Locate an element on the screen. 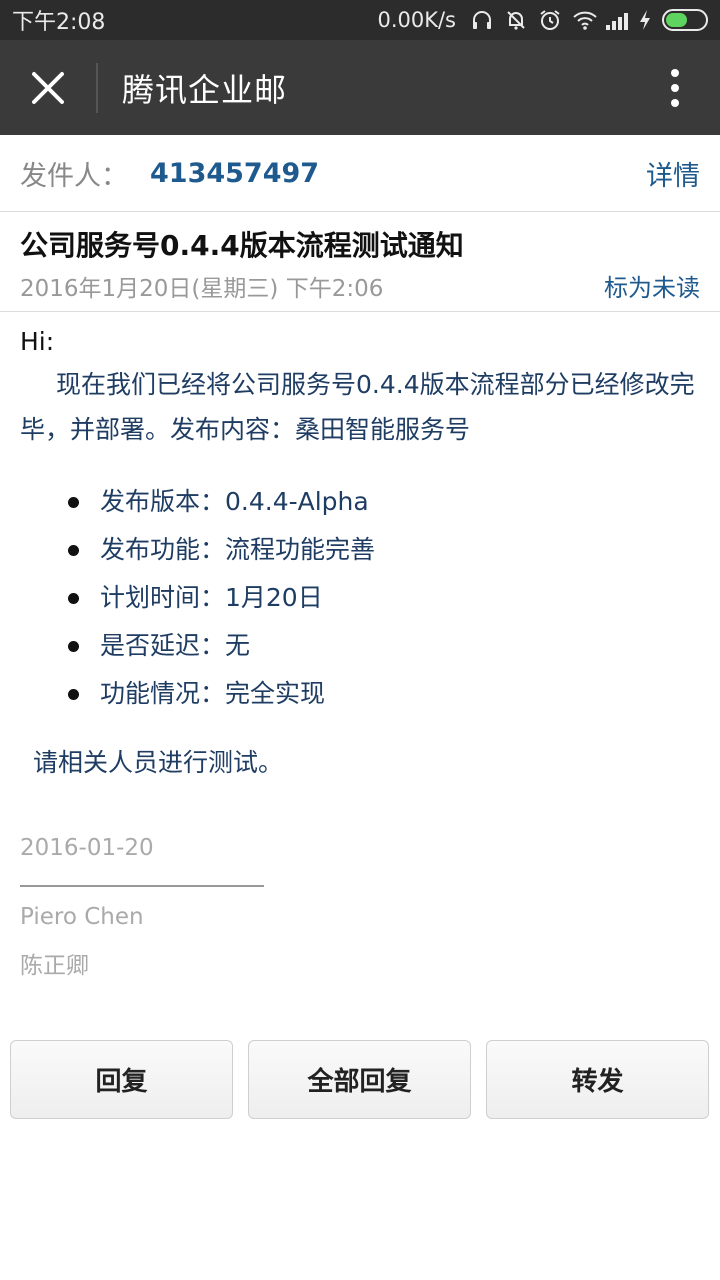  list-item: 发布版本：0.4.4-Alpha is located at coordinates (360, 502).